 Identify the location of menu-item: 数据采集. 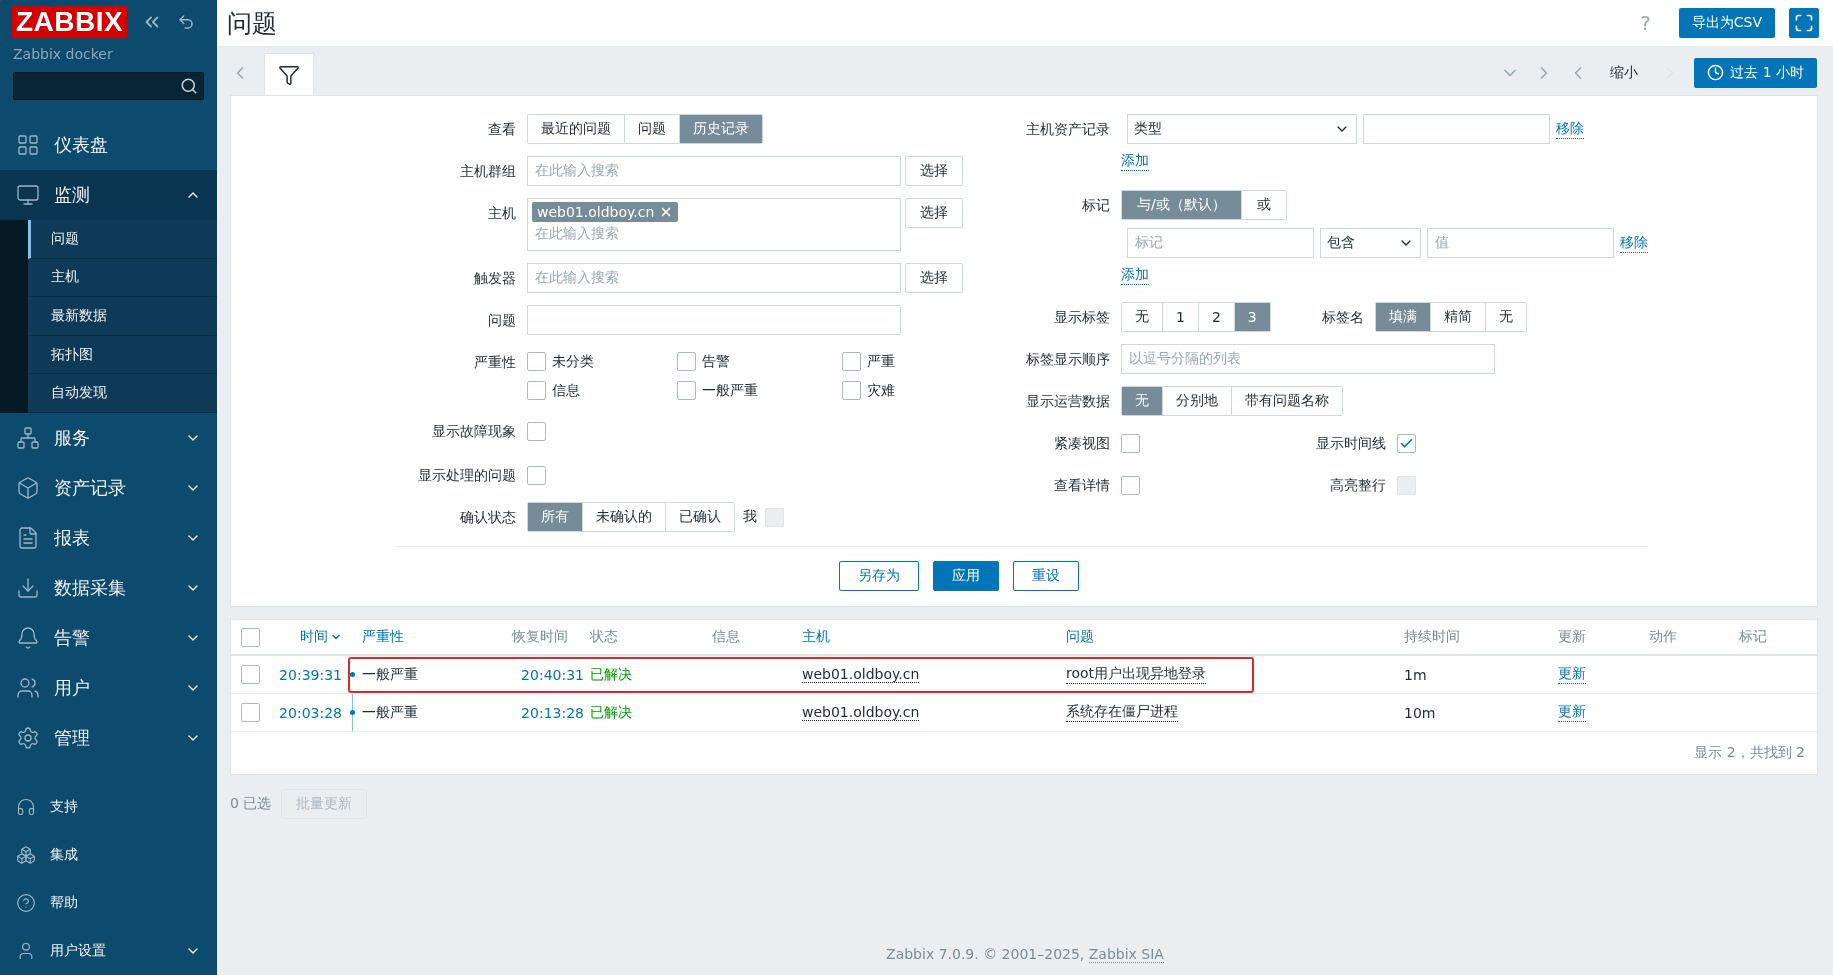
(108, 587).